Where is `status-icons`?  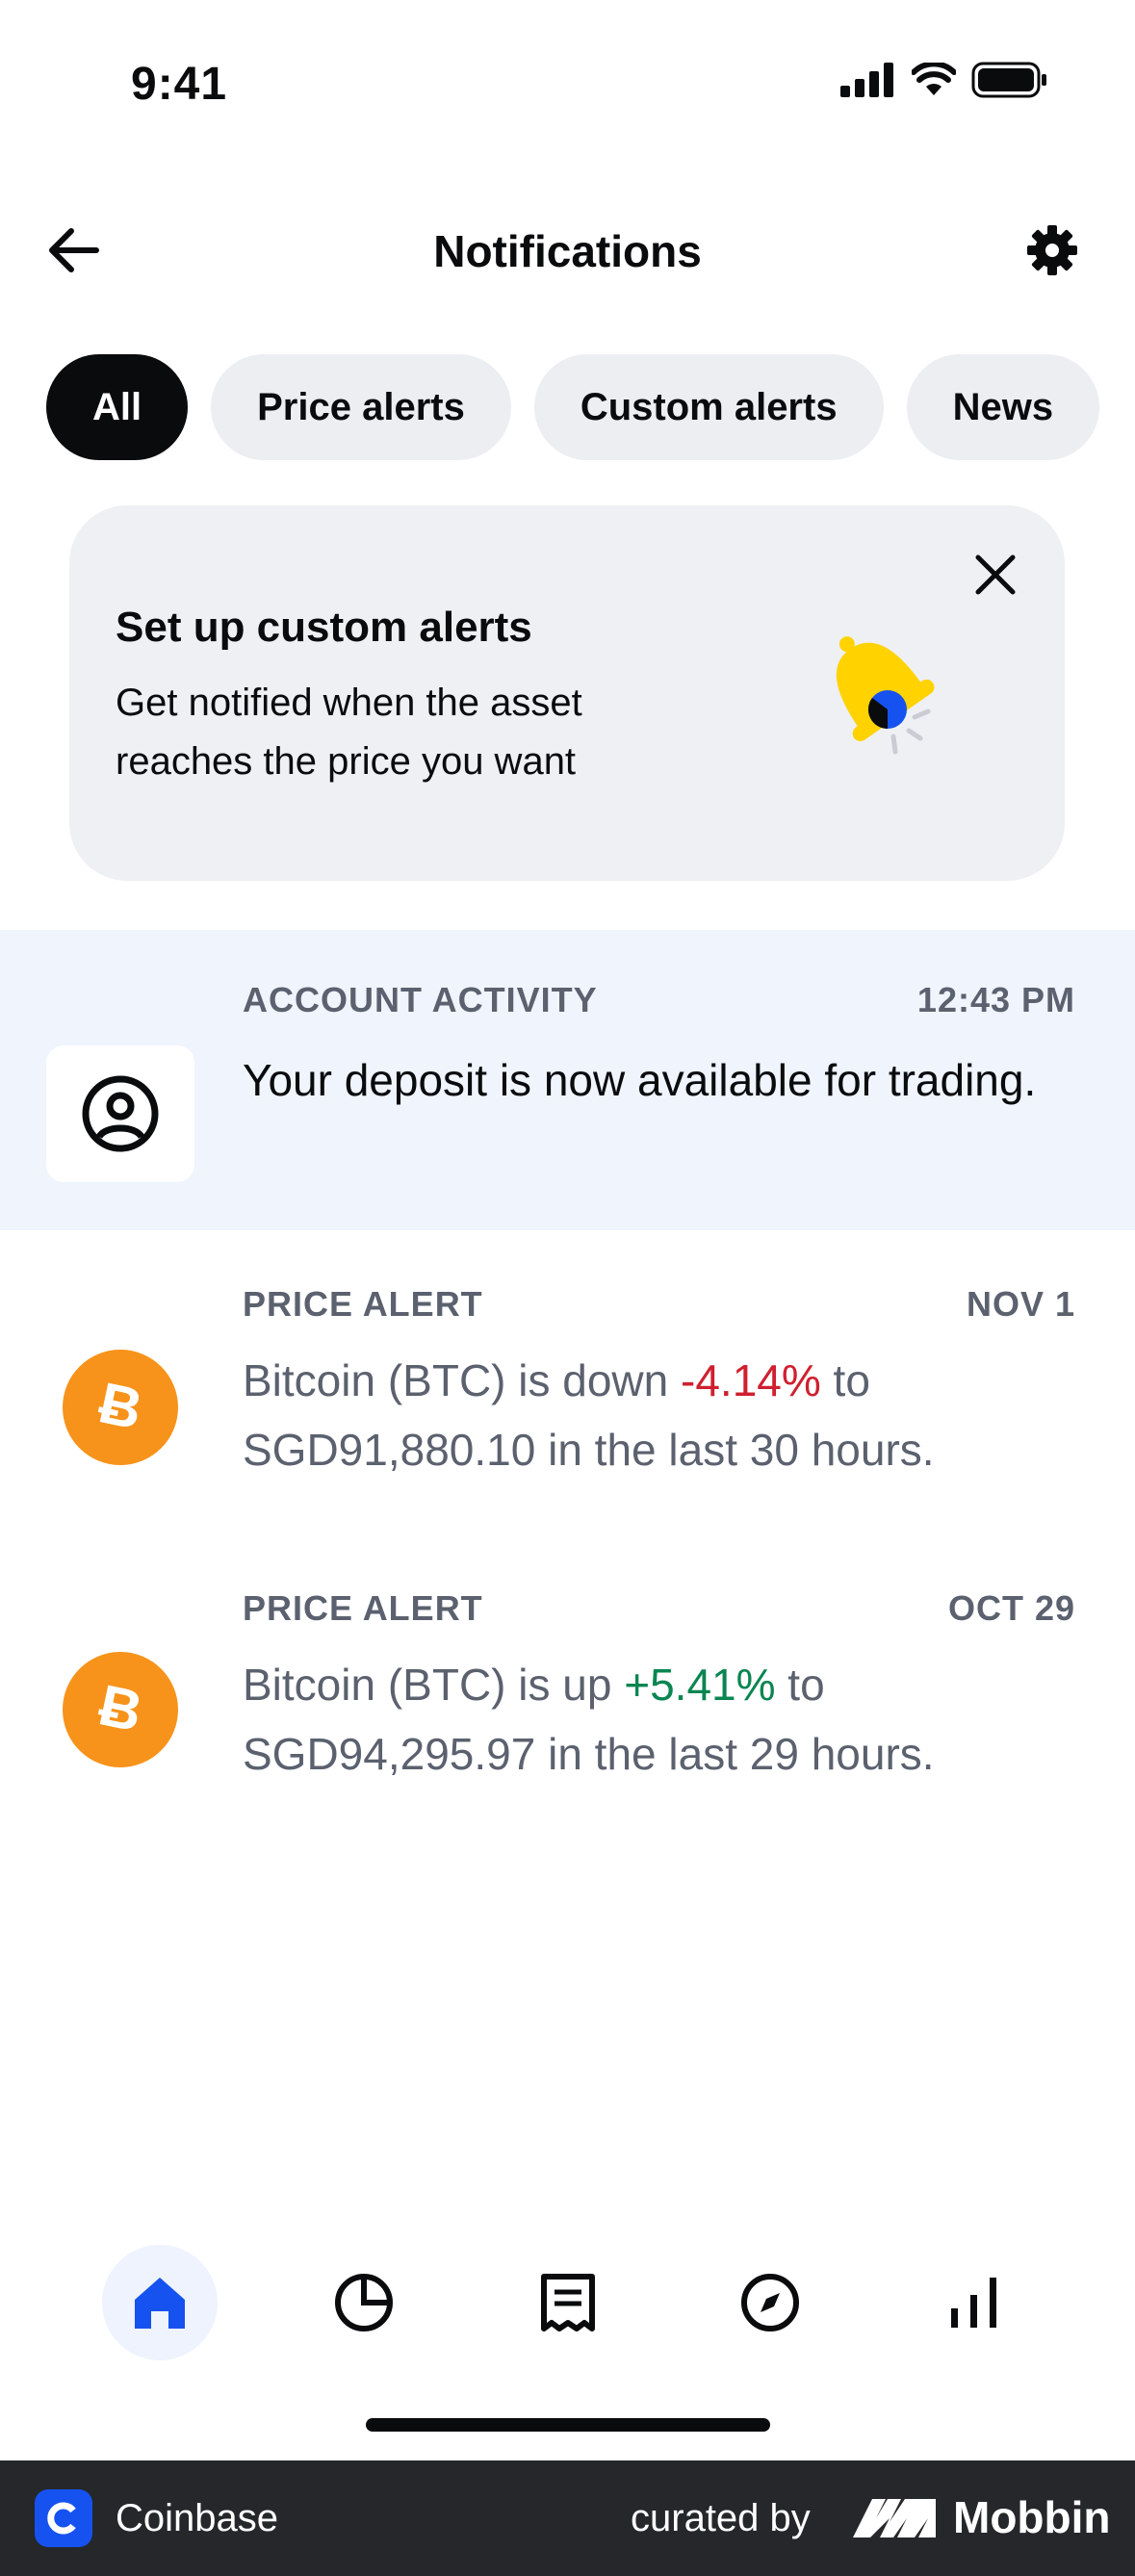 status-icons is located at coordinates (944, 80).